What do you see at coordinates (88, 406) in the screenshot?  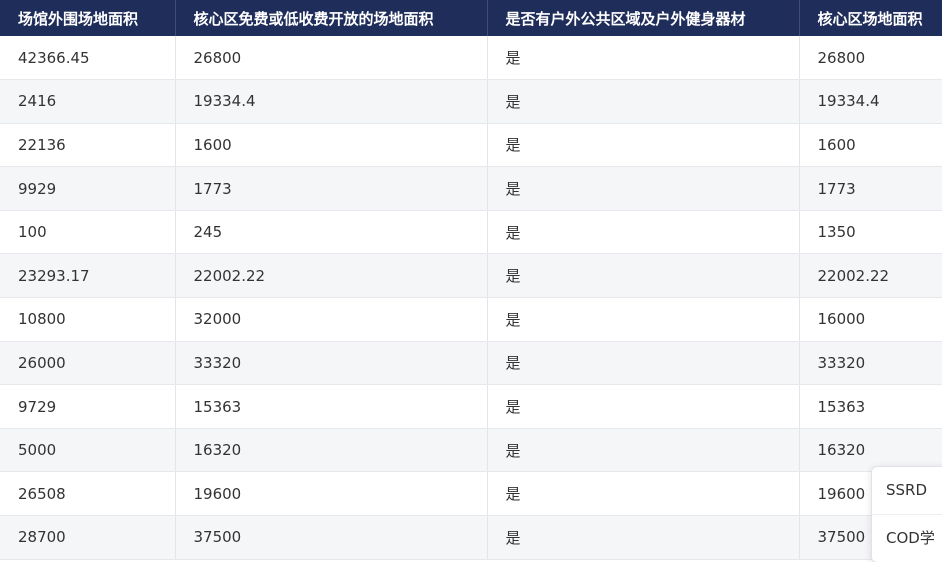 I see `table-cell: 9729` at bounding box center [88, 406].